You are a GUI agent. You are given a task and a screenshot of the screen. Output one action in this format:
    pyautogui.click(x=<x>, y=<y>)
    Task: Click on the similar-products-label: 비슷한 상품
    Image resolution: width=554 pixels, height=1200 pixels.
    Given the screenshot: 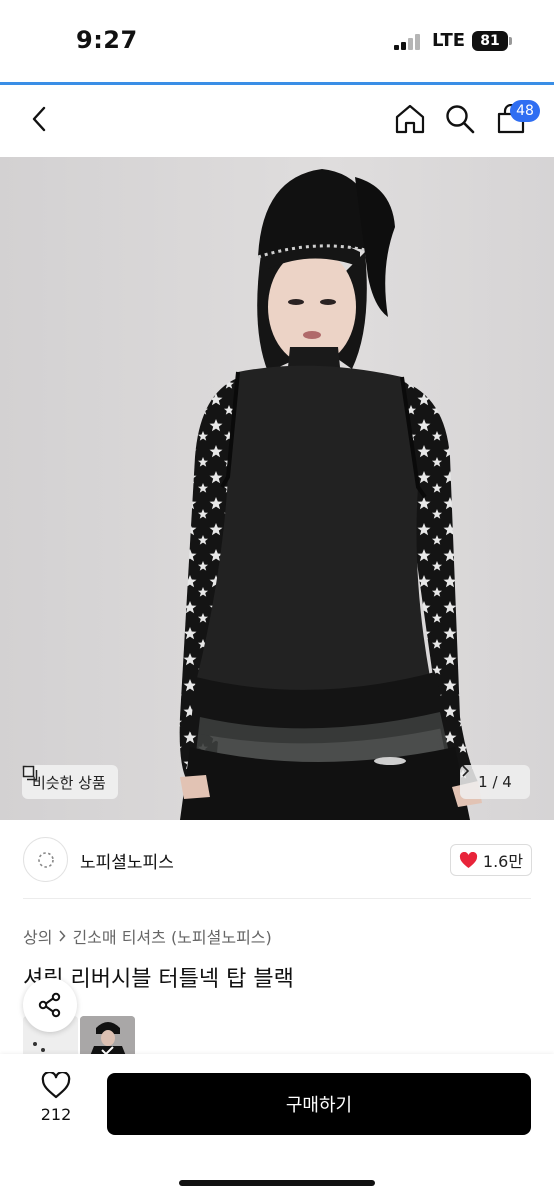 What is the action you would take?
    pyautogui.click(x=69, y=782)
    